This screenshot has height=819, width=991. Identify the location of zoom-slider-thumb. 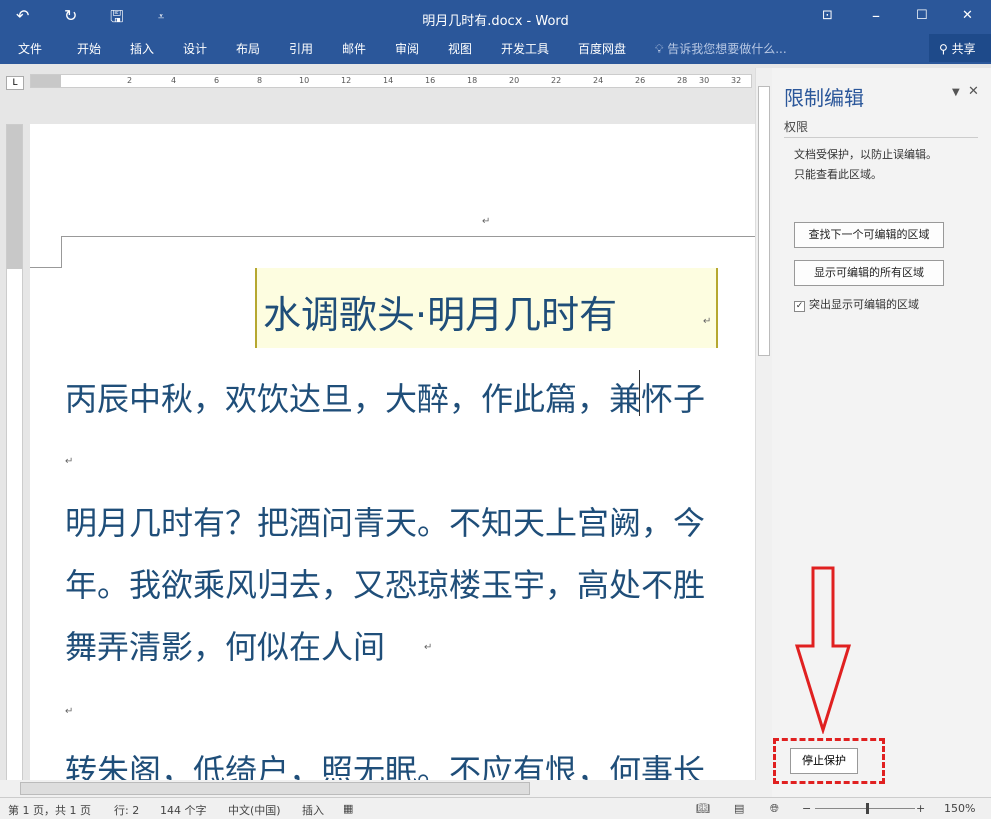
(867, 808).